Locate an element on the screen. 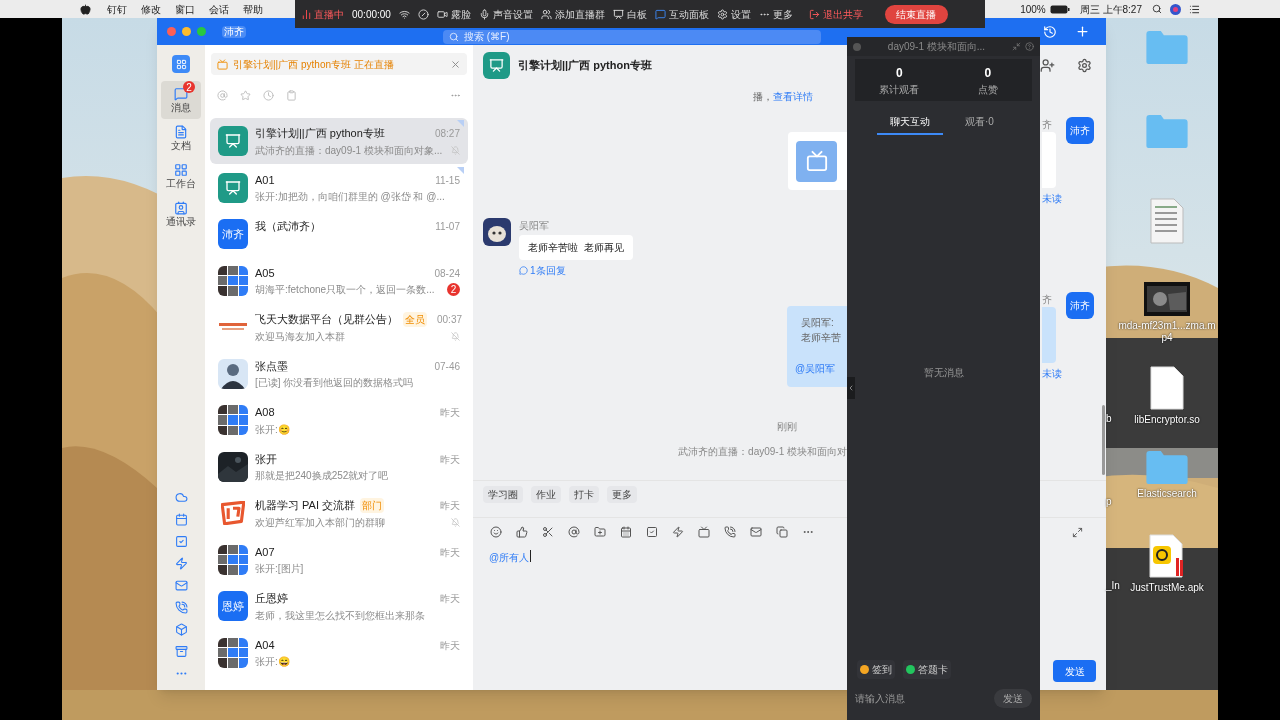  menu-clock: 周三 上午8:27 is located at coordinates (1110, 9).